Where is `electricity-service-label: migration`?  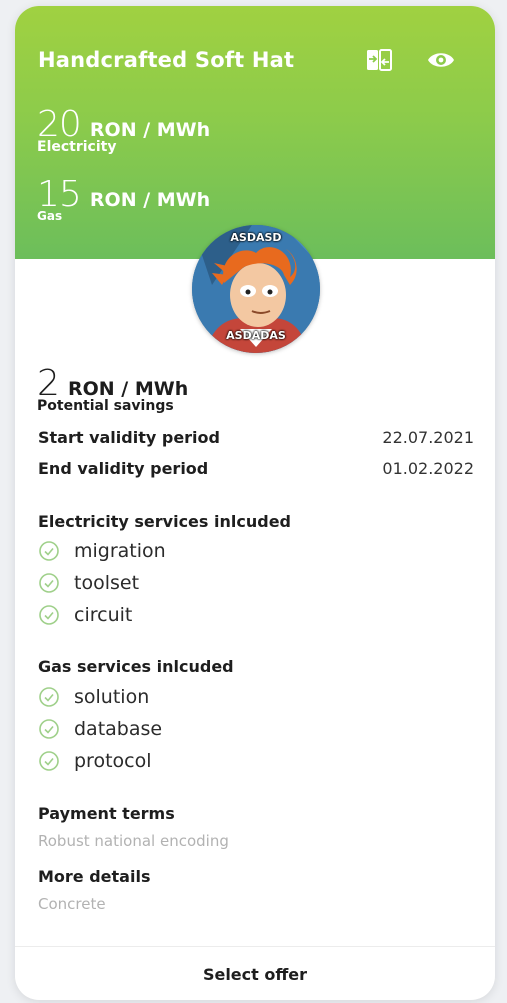
electricity-service-label: migration is located at coordinates (120, 551).